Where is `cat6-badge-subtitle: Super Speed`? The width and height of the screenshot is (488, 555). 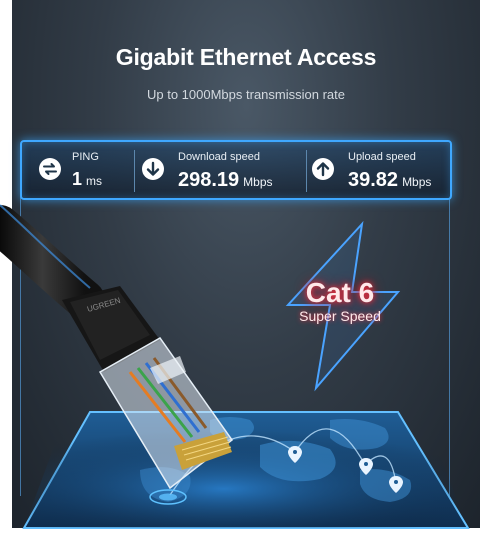 cat6-badge-subtitle: Super Speed is located at coordinates (340, 316).